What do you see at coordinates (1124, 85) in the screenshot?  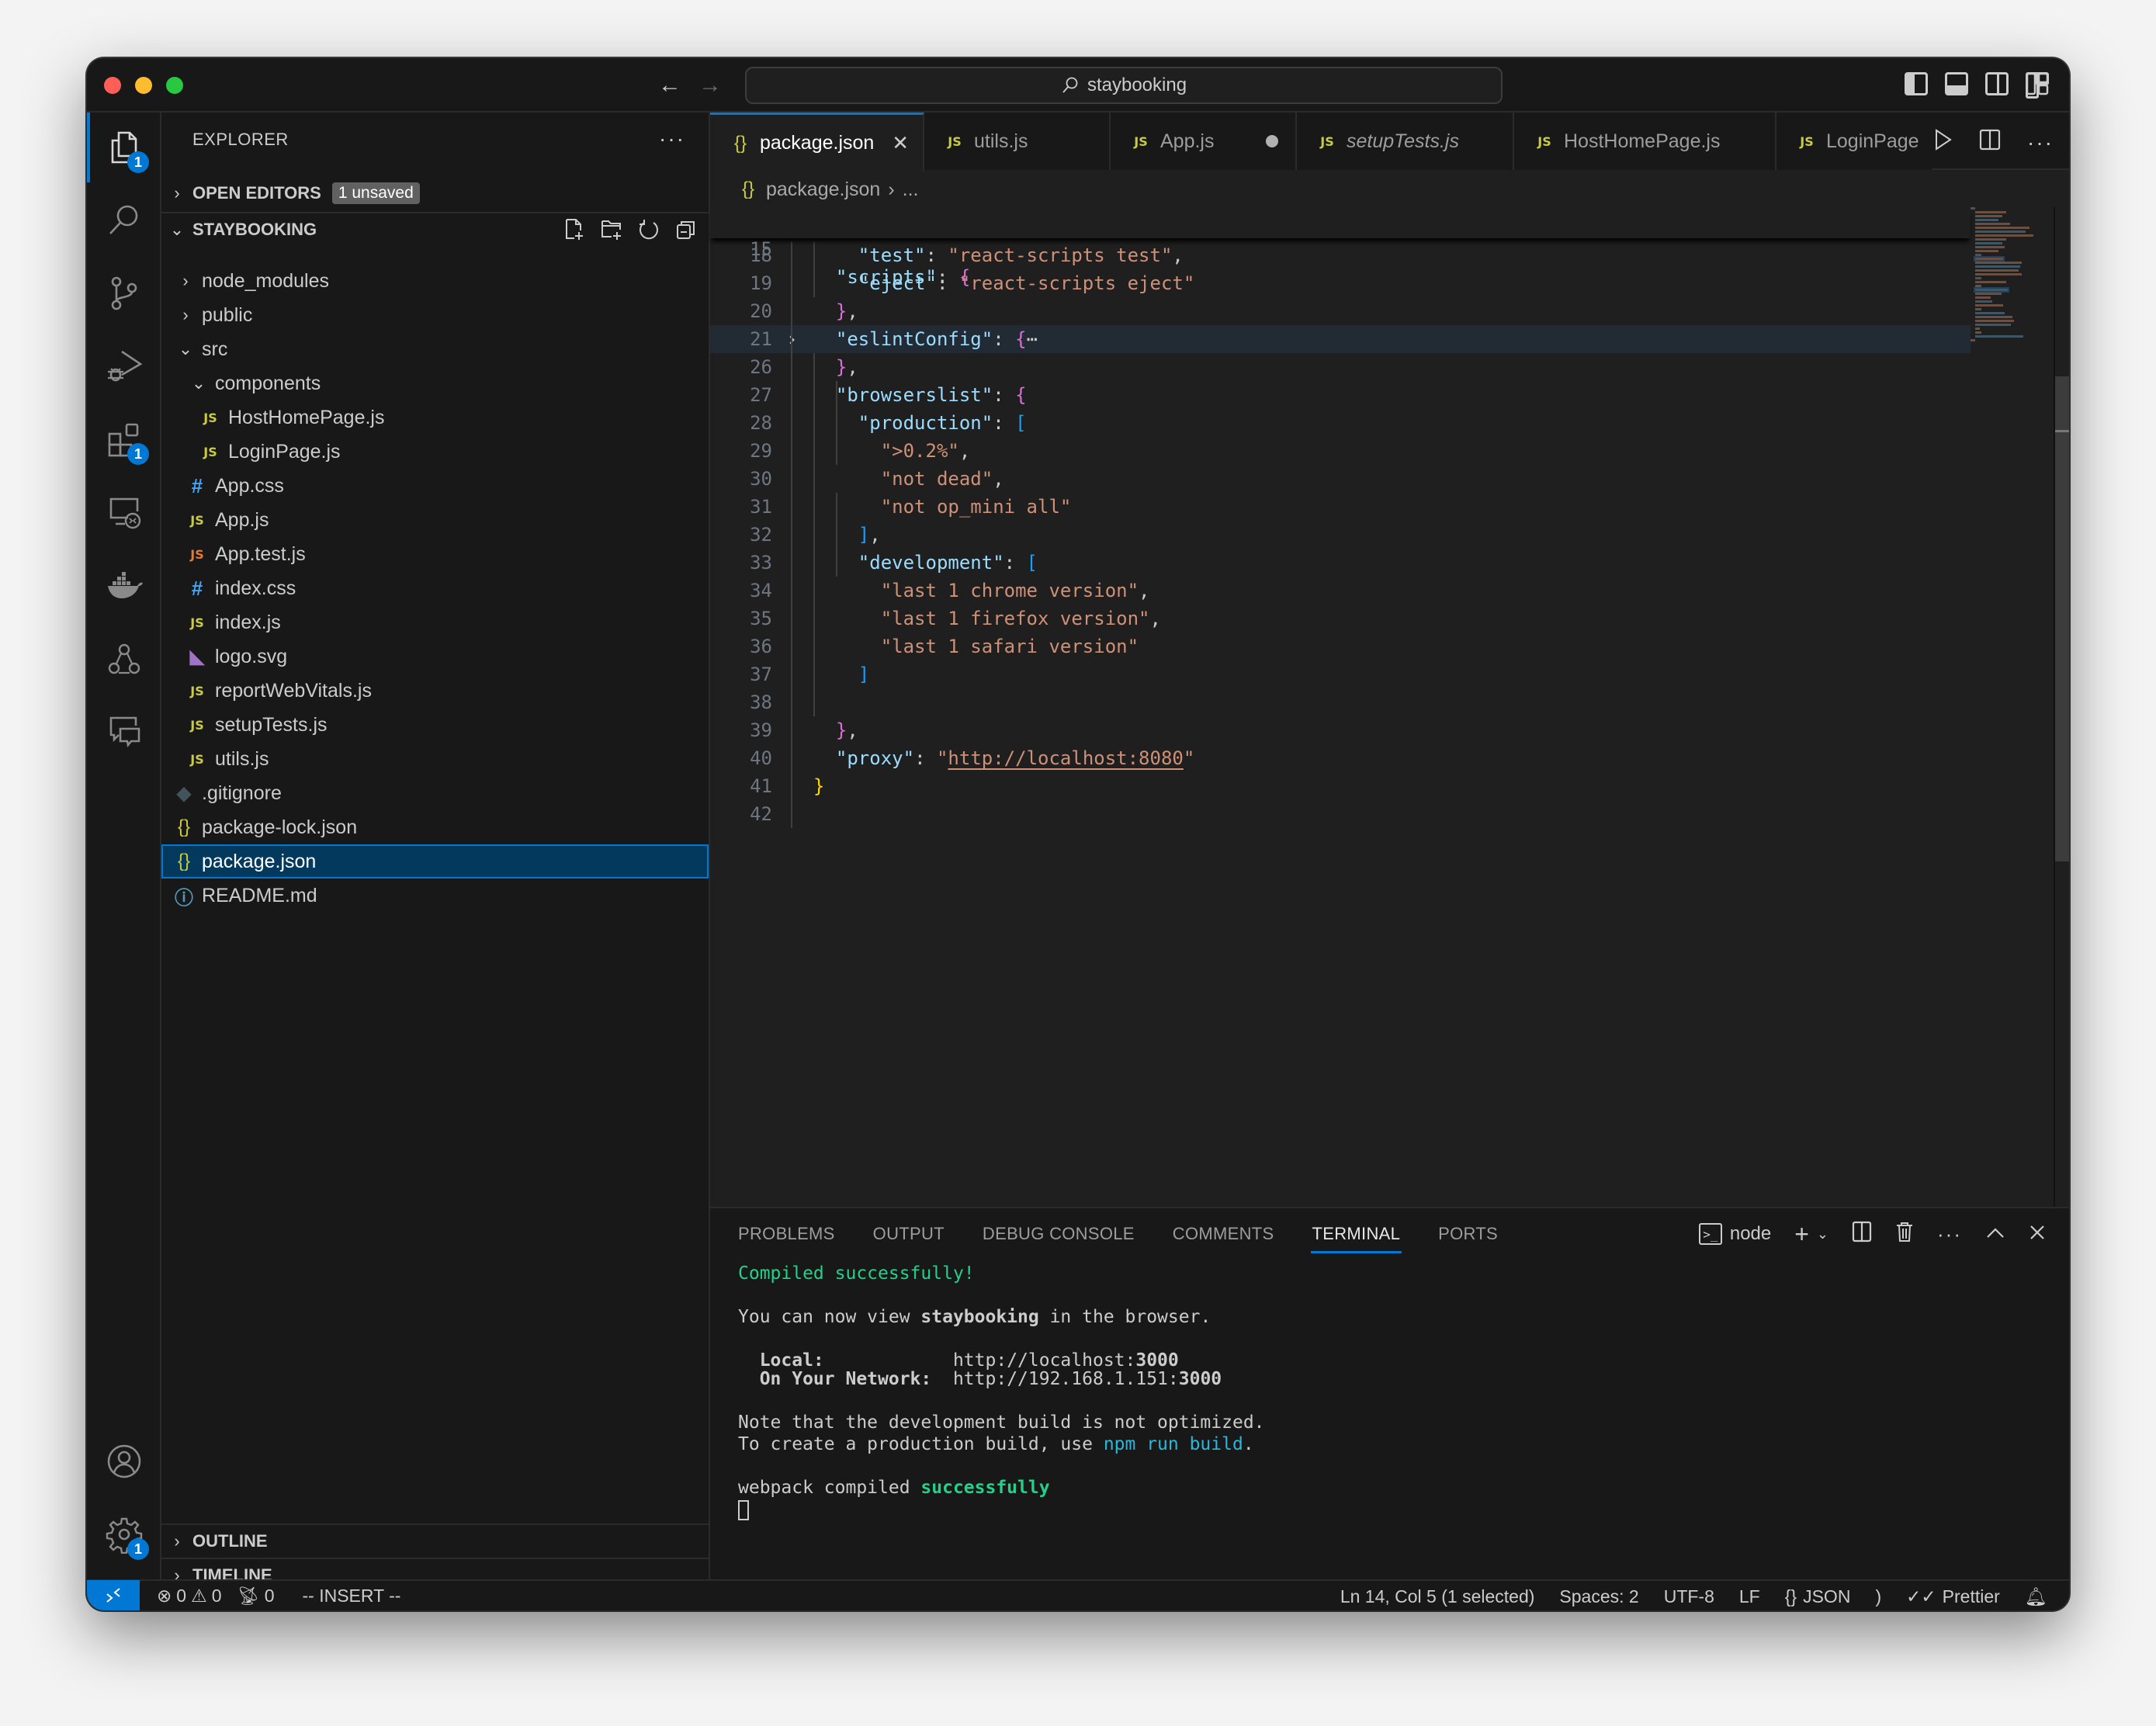 I see `command-center-search: staybooking` at bounding box center [1124, 85].